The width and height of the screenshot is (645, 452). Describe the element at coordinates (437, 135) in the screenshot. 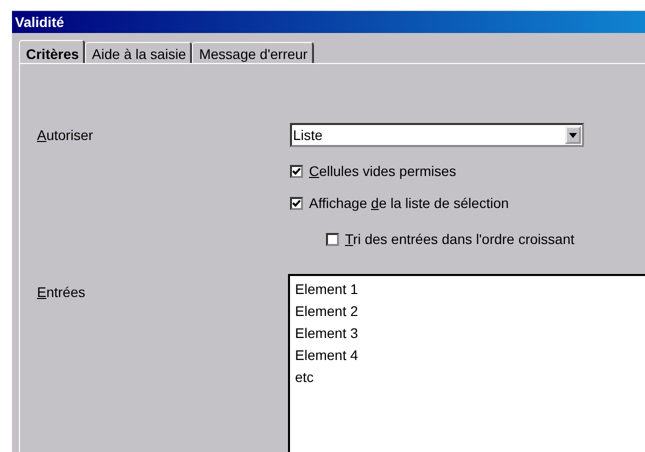

I see `dropdown: Liste` at that location.